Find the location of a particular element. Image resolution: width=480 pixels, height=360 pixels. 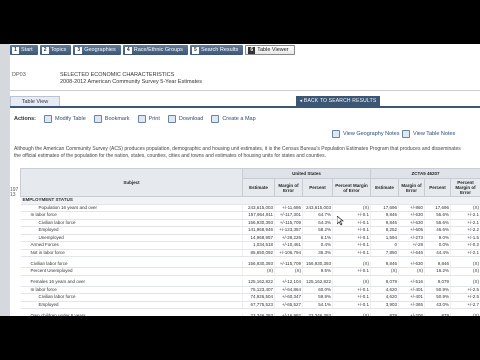

table-cell: 141,968,946 is located at coordinates (258, 230).